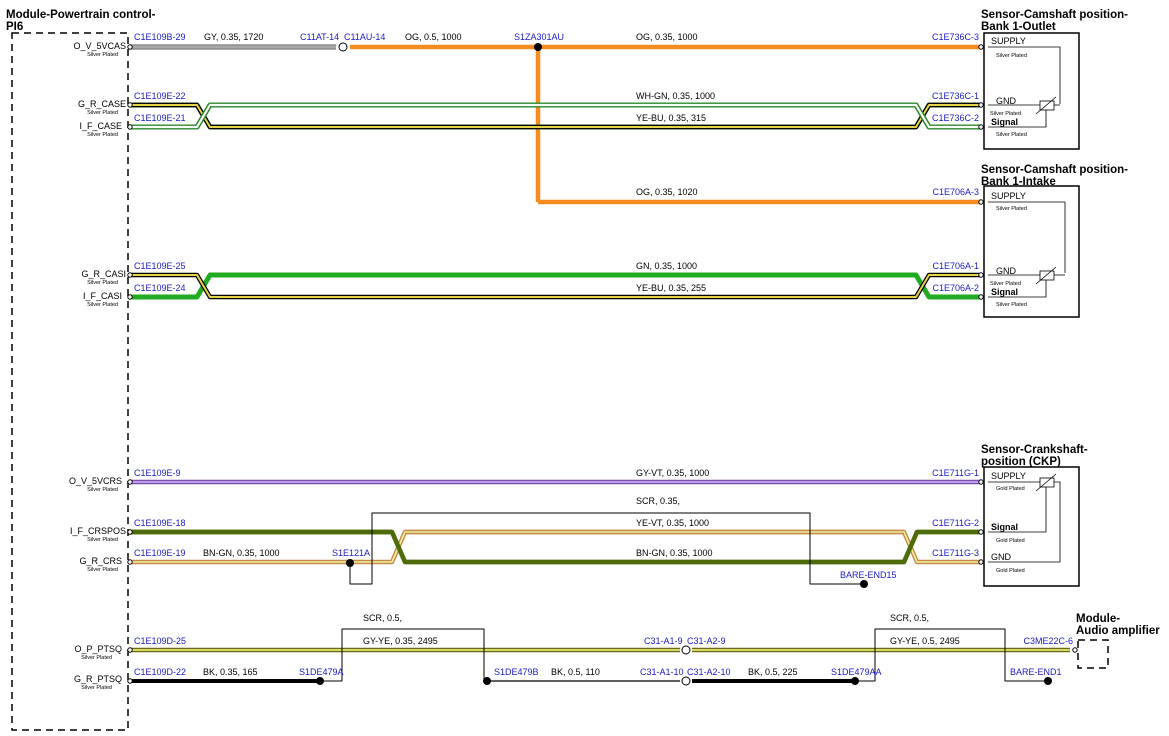 This screenshot has width=1169, height=736. Describe the element at coordinates (1010, 541) in the screenshot. I see `sensor-pin-plating: Gold Plated` at that location.